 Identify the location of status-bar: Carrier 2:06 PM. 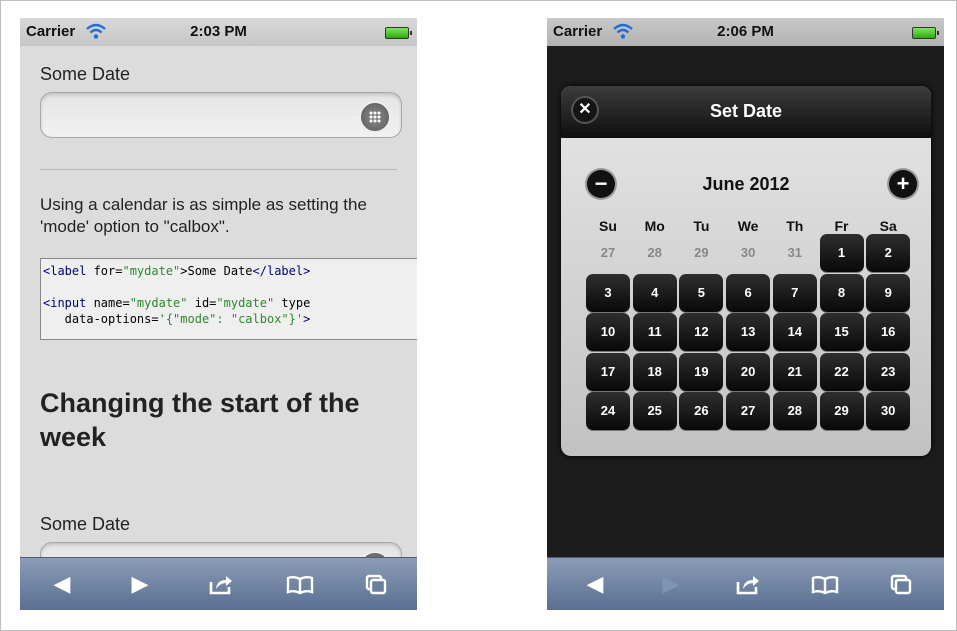
(745, 32).